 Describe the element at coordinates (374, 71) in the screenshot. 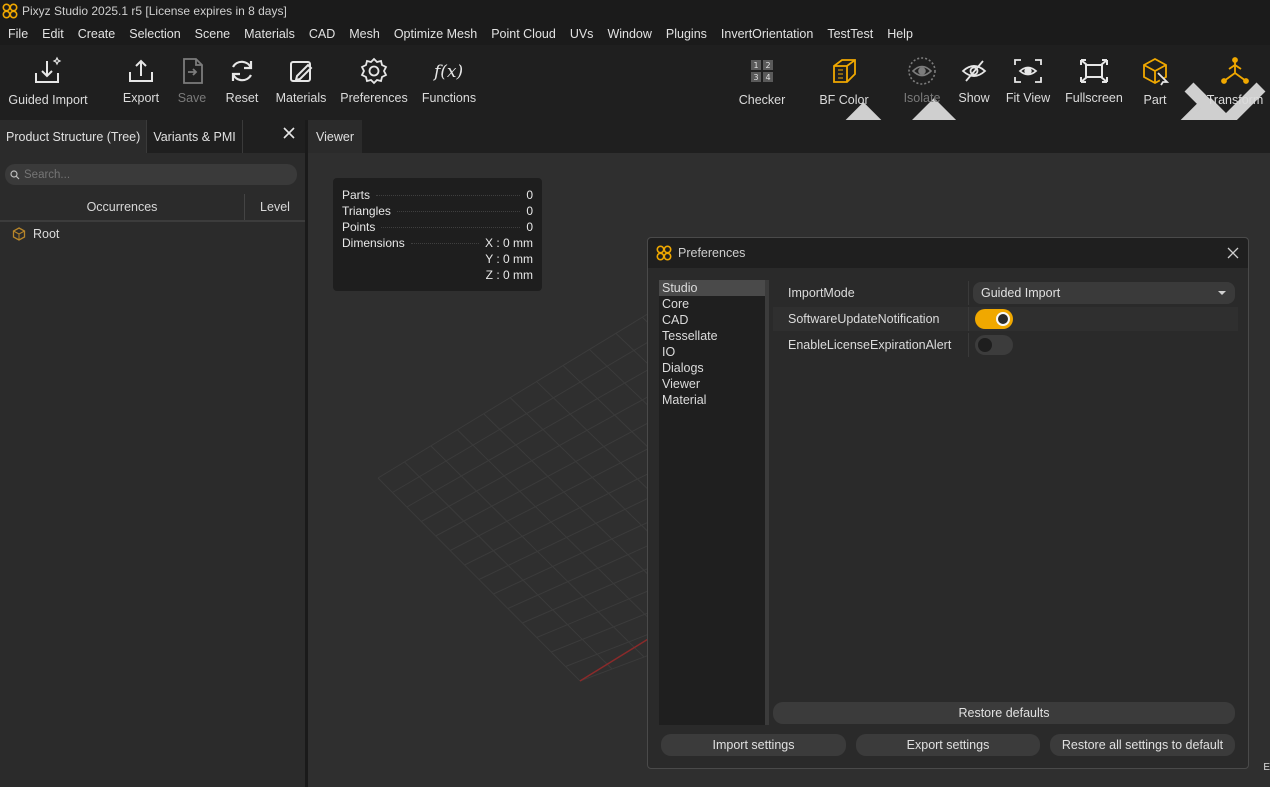

I see `gear-icon` at that location.